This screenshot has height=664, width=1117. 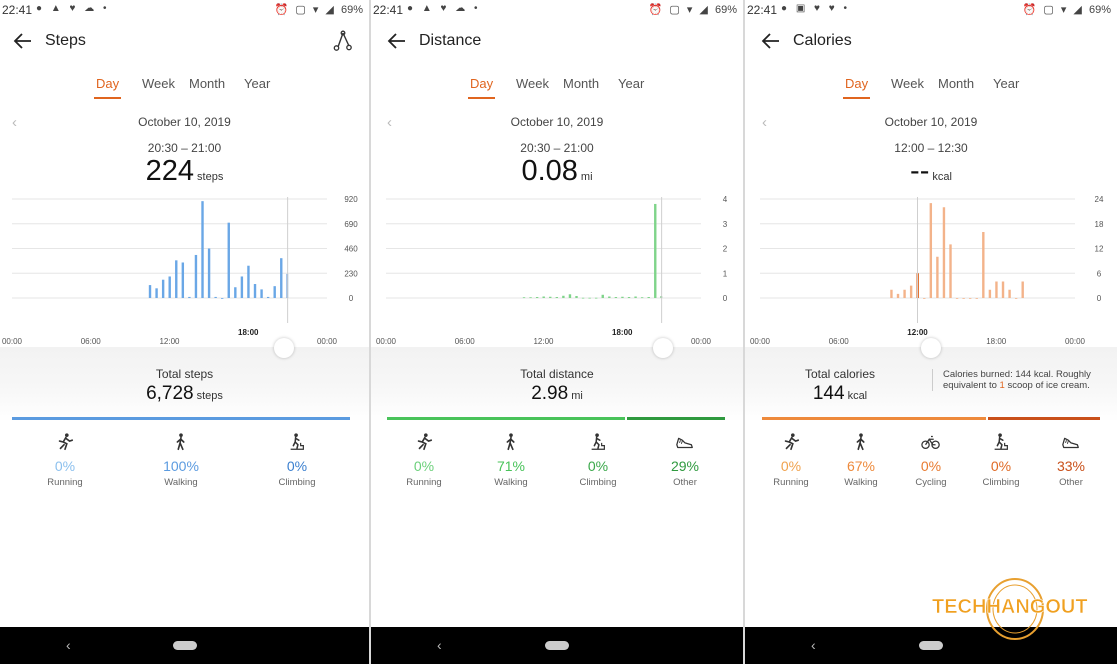 I want to click on calories-chart: 0 6 12 18 24 00:00 06:00 12:00 18:00 00:00, so click(x=931, y=270).